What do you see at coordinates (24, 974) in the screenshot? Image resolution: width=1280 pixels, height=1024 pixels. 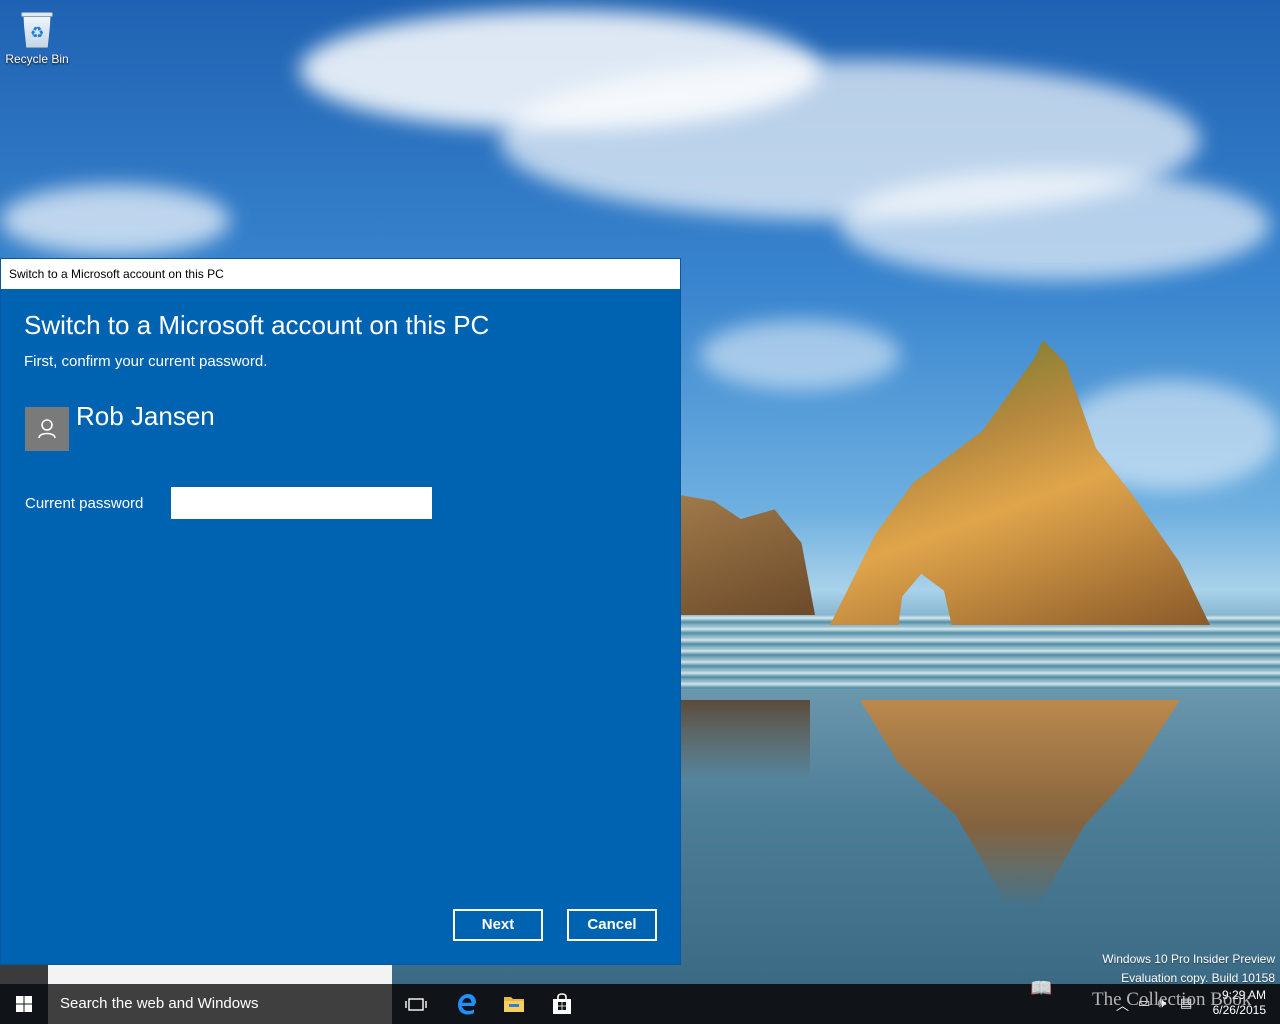 I see `flyout-strip-dark` at bounding box center [24, 974].